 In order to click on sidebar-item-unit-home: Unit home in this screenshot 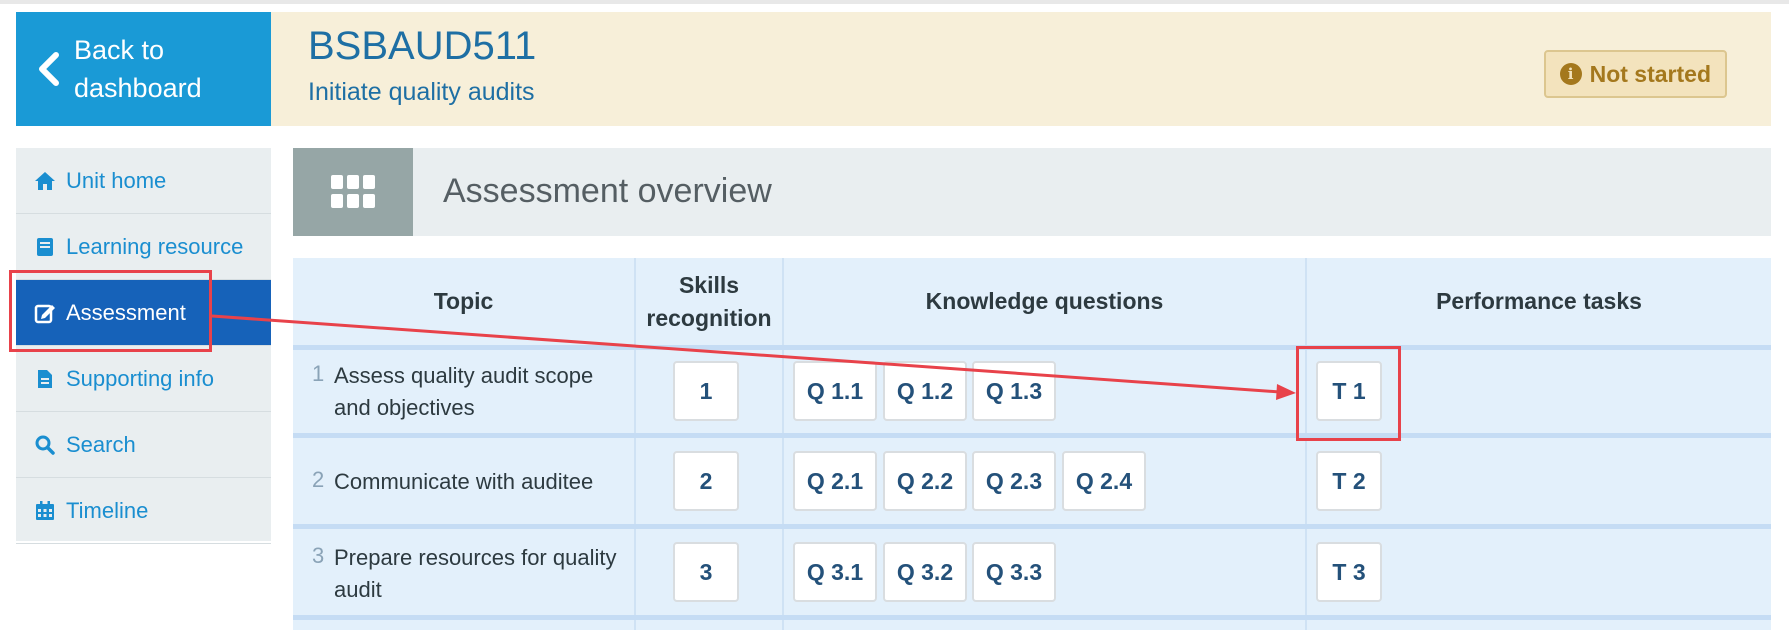, I will do `click(143, 181)`.